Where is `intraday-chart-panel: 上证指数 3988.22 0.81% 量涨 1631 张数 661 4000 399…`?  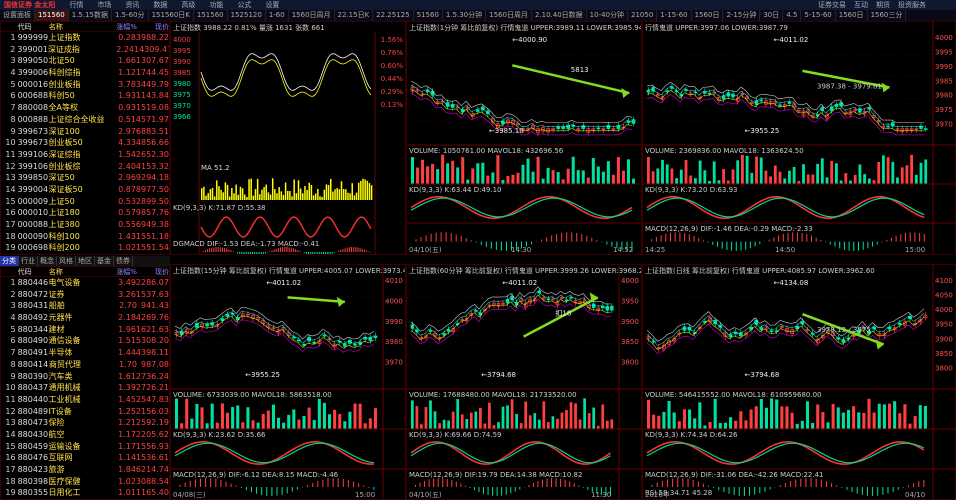 intraday-chart-panel: 上证指数 3988.22 0.81% 量涨 1631 张数 661 4000 399… is located at coordinates (288, 138).